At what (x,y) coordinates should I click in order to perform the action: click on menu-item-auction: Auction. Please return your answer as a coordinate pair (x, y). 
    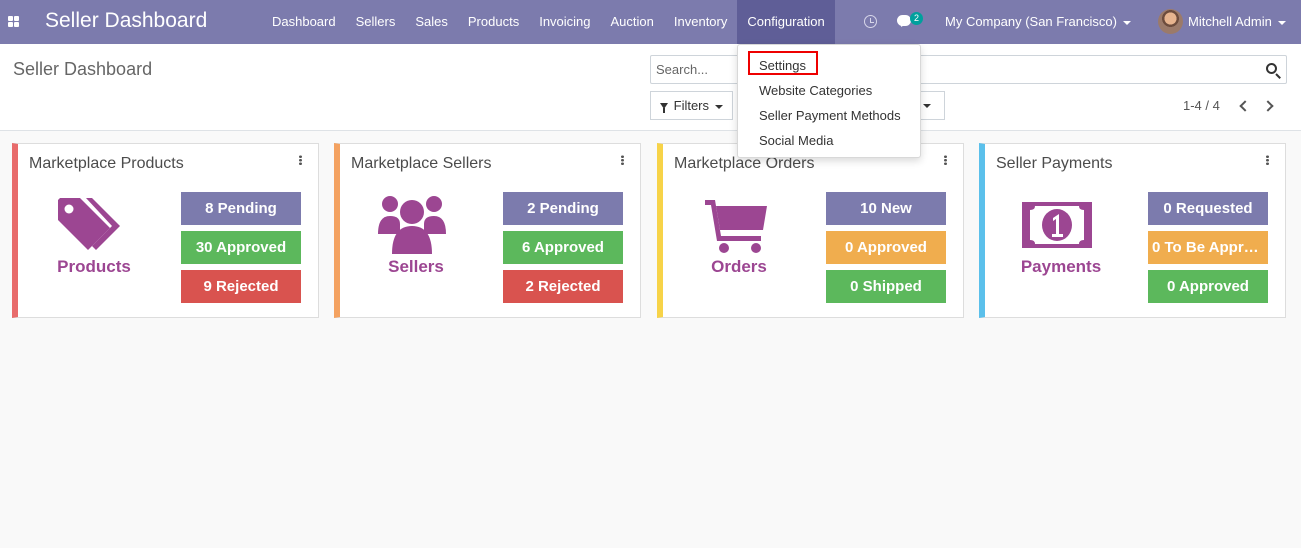
    Looking at the image, I should click on (632, 22).